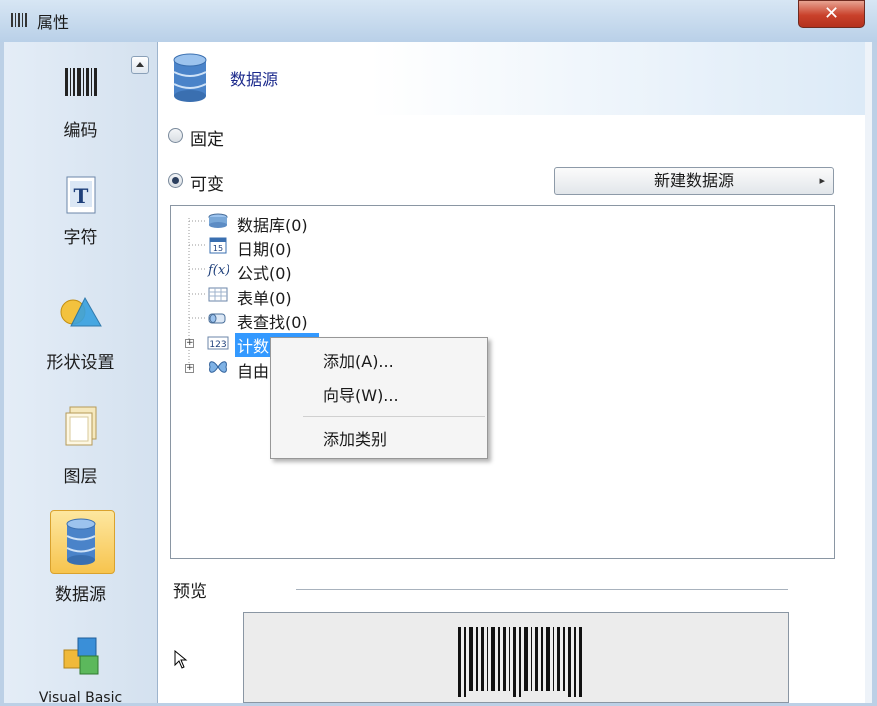 The image size is (877, 706). I want to click on sidebar-item-visual-basic: Visual Basic, so click(80, 668).